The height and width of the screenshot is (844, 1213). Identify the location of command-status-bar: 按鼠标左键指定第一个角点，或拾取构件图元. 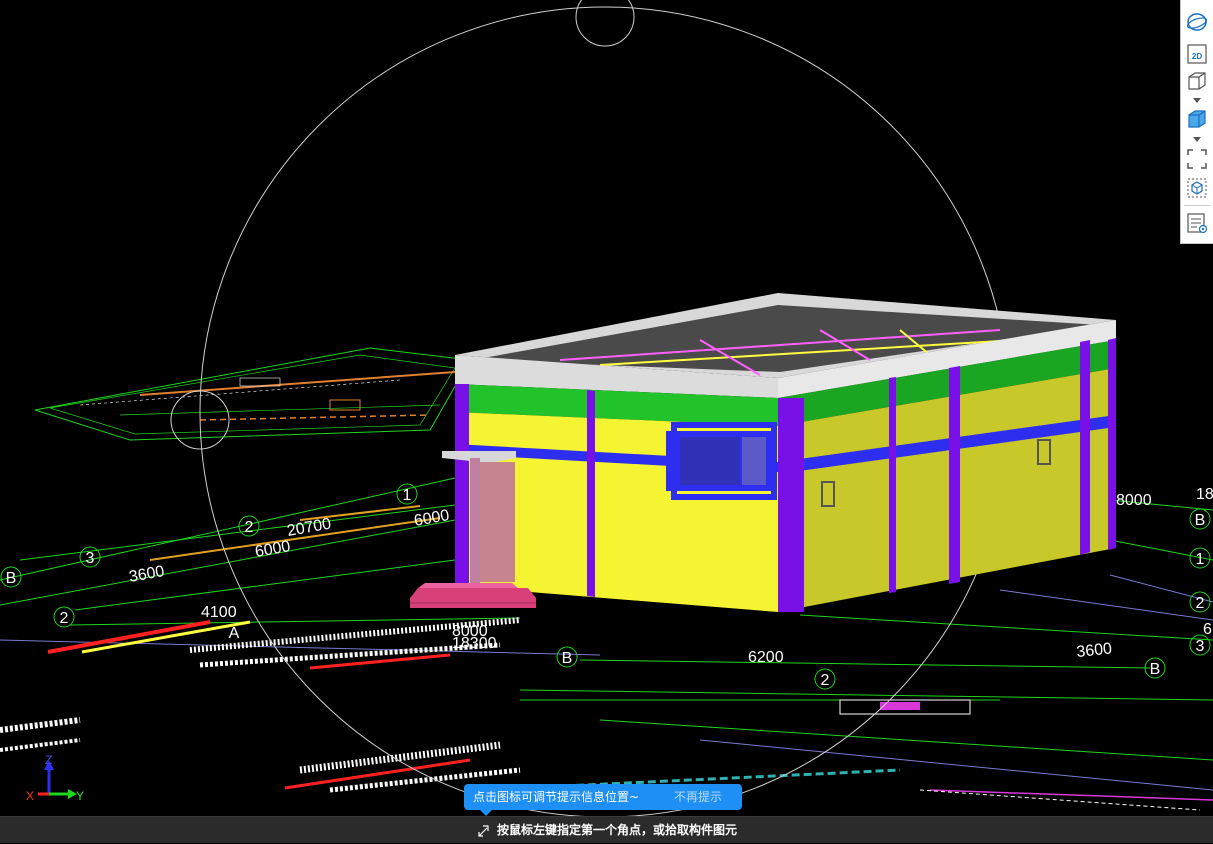
(606, 829).